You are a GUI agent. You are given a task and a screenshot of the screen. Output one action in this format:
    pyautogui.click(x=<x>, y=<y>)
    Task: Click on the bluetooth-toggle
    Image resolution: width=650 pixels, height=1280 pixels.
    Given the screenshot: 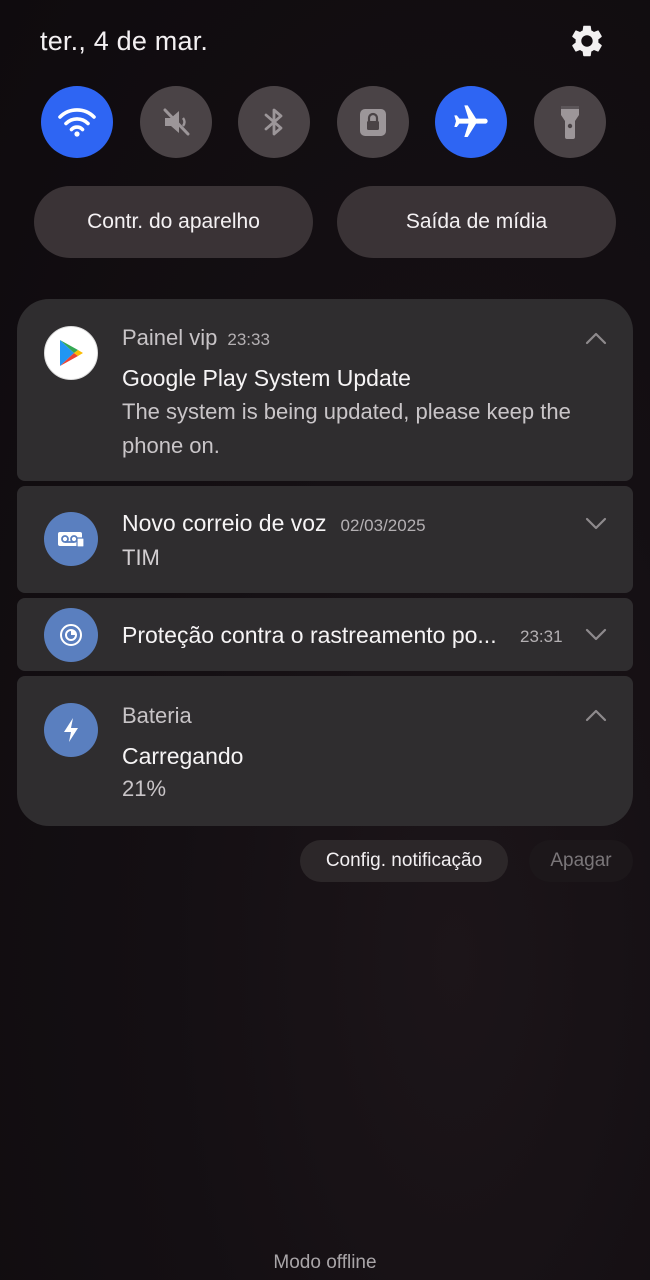 What is the action you would take?
    pyautogui.click(x=274, y=122)
    